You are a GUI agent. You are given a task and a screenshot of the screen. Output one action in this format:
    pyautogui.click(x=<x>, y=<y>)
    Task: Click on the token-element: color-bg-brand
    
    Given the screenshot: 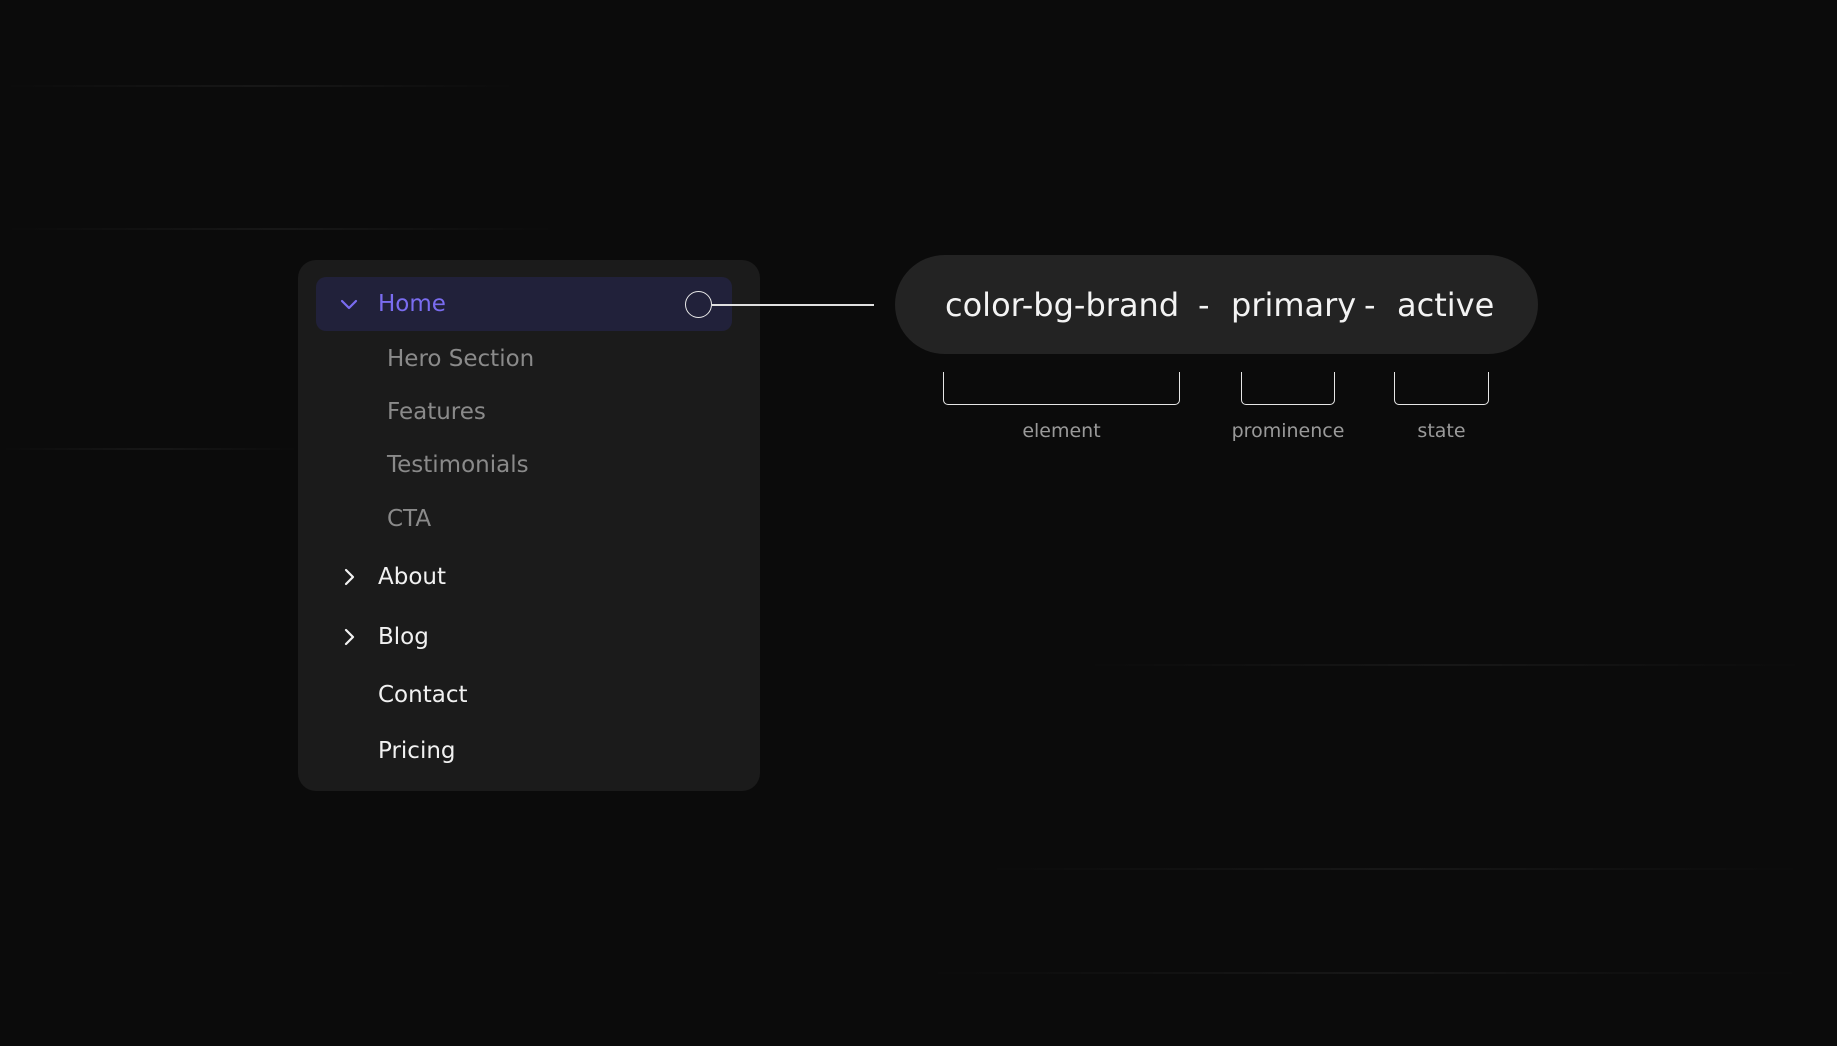 What is the action you would take?
    pyautogui.click(x=1062, y=304)
    